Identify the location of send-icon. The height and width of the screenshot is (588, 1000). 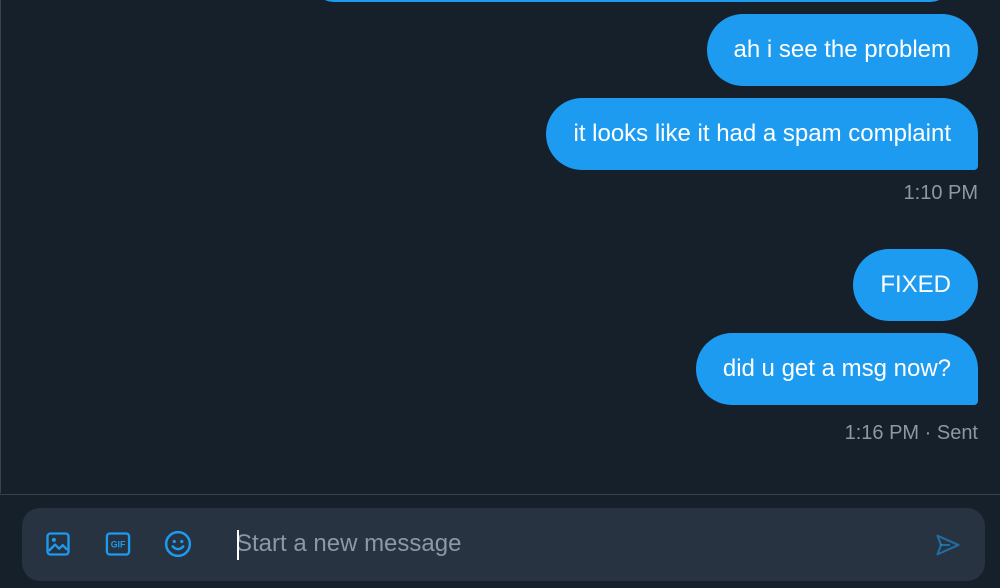
(948, 545).